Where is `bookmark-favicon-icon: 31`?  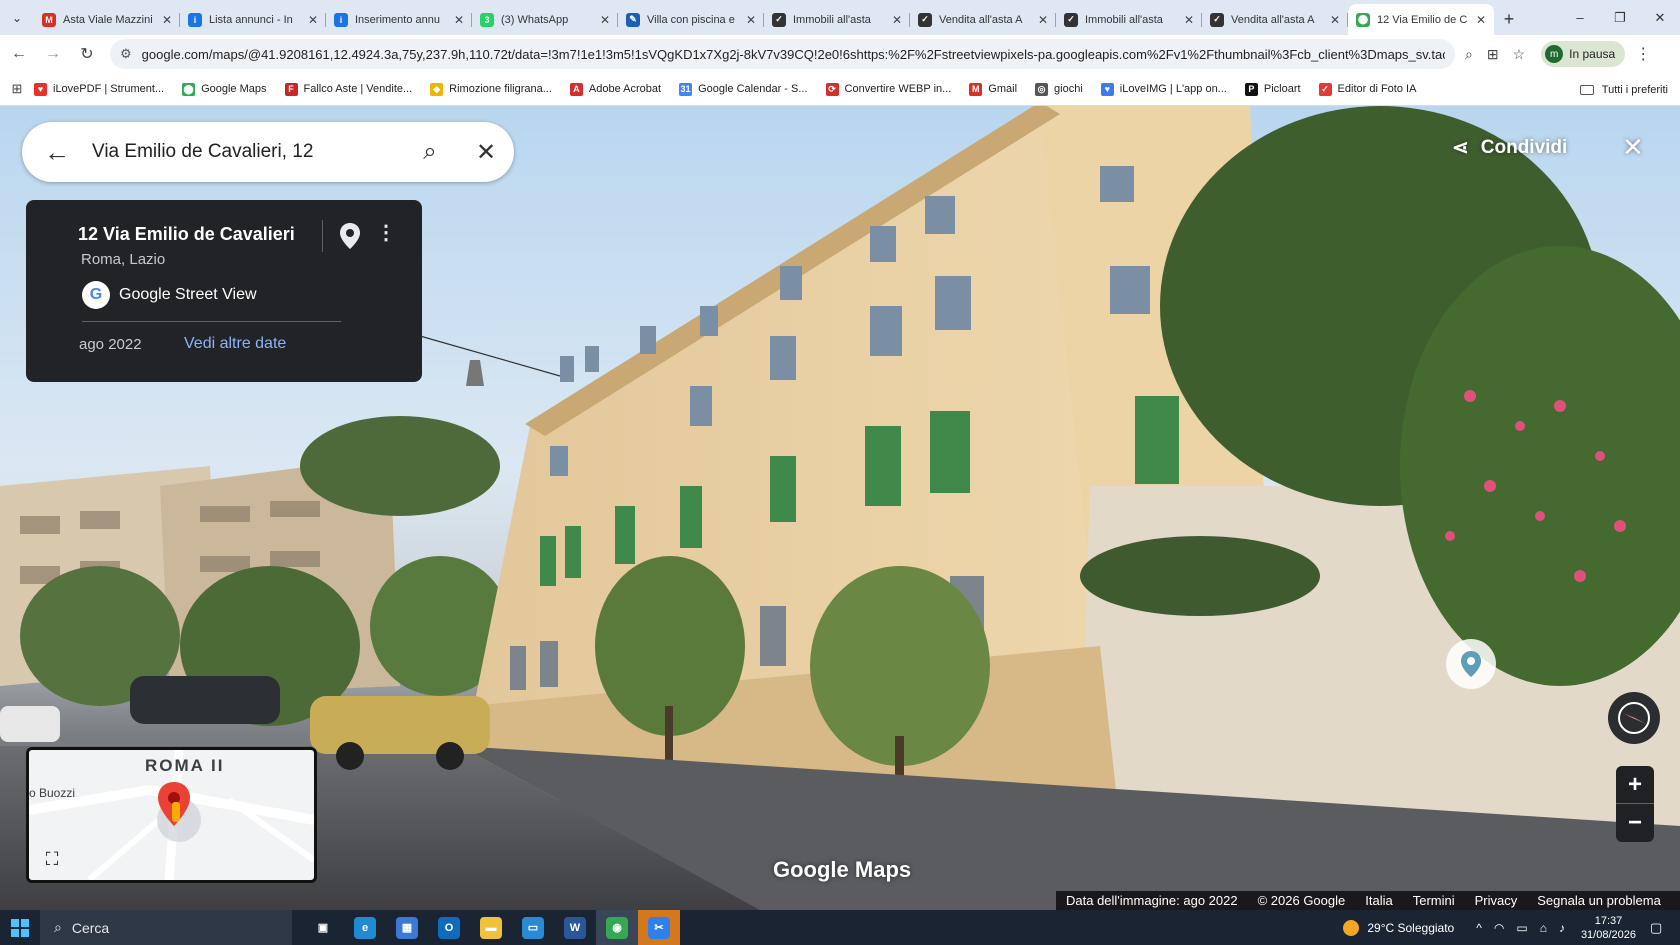
bookmark-favicon-icon: 31 is located at coordinates (686, 89).